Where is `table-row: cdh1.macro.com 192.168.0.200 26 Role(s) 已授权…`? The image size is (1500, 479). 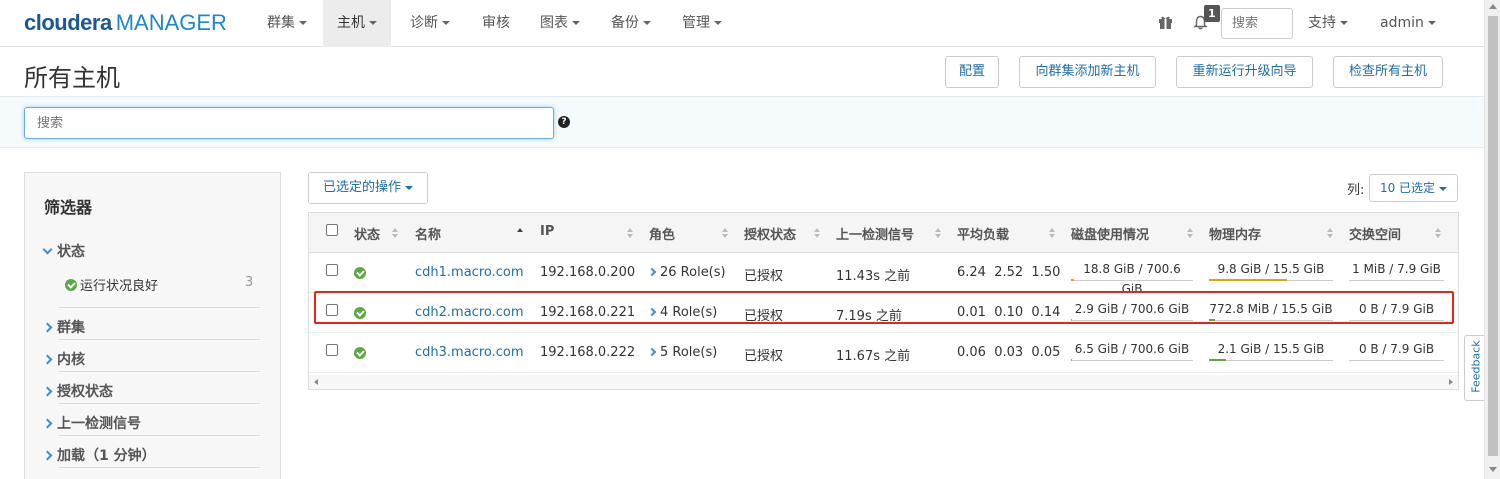
table-row: cdh1.macro.com 192.168.0.200 26 Role(s) 已授权… is located at coordinates (883, 274).